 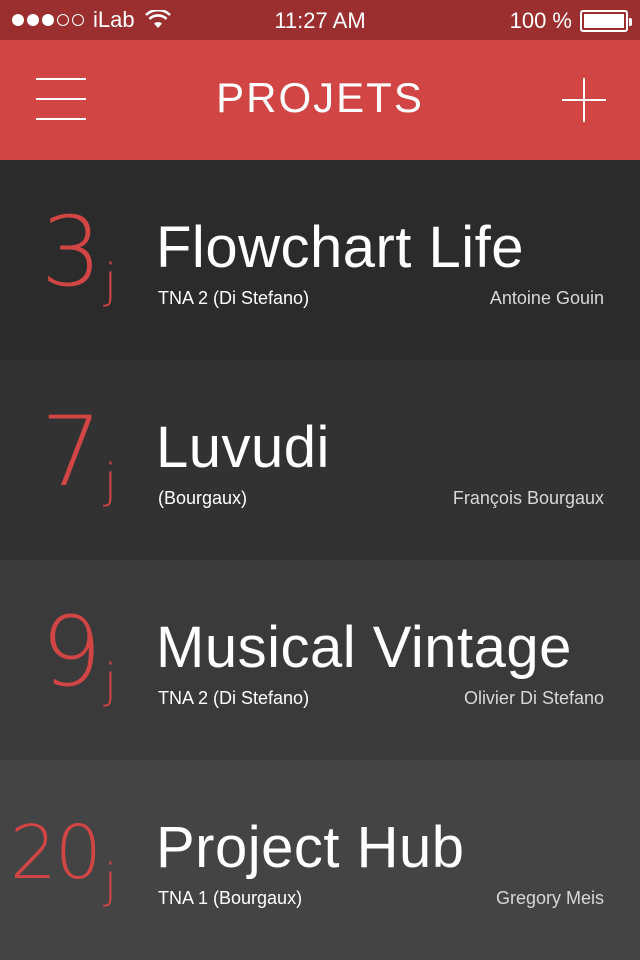 I want to click on project-title: Project Hub, so click(x=310, y=847).